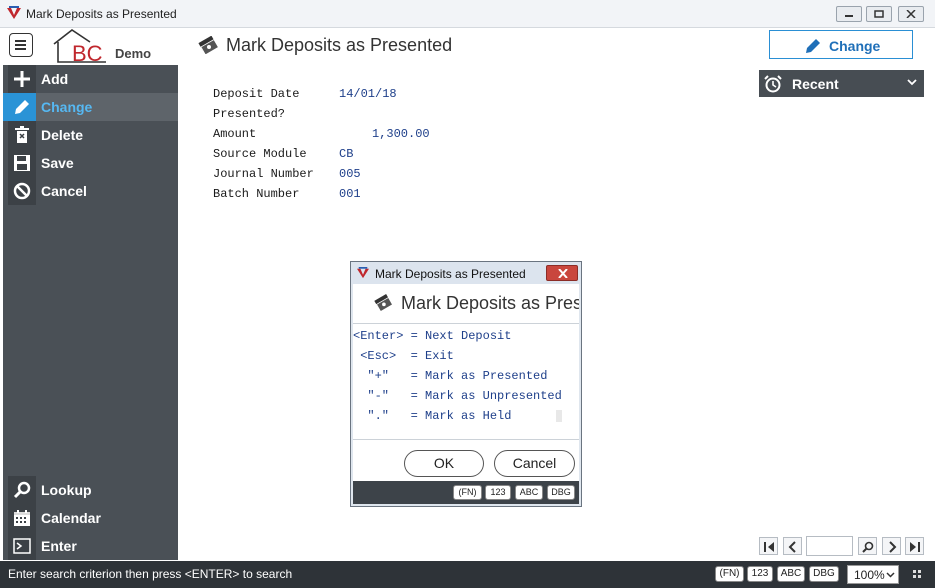 This screenshot has height=588, width=935. Describe the element at coordinates (773, 84) in the screenshot. I see `alarm-clock-icon` at that location.